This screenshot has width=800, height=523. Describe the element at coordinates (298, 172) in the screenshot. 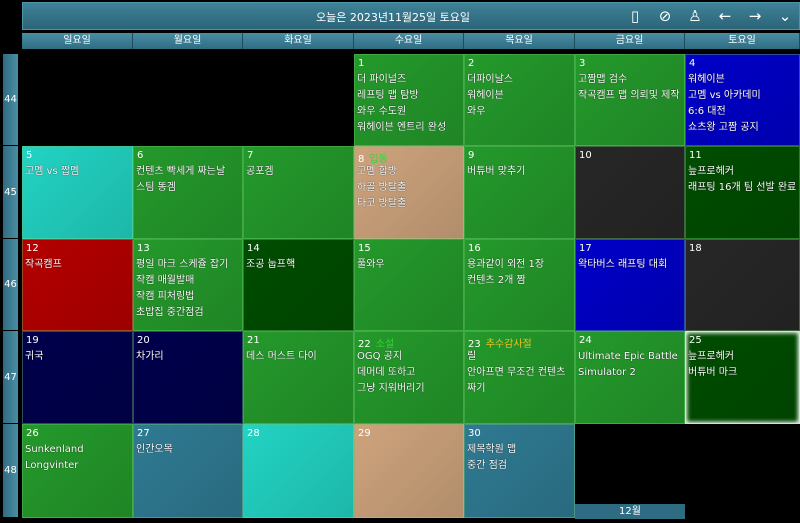

I see `event-item: 공포겜` at that location.